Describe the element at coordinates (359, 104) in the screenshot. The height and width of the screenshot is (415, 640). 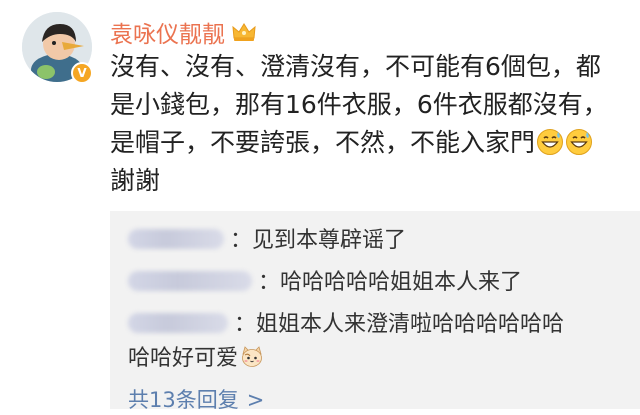
I see `post-line-2: 是小錢包，那有16件衣服，6件衣服都沒有，` at that location.